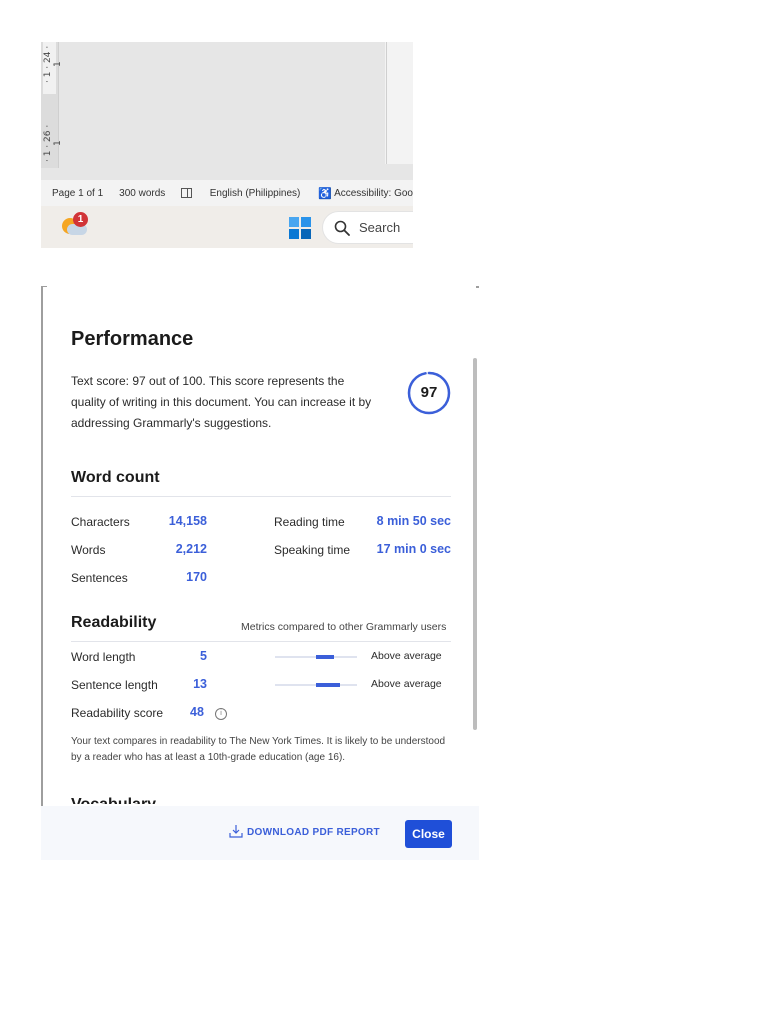  Describe the element at coordinates (132, 339) in the screenshot. I see `dialog-title: Performance` at that location.